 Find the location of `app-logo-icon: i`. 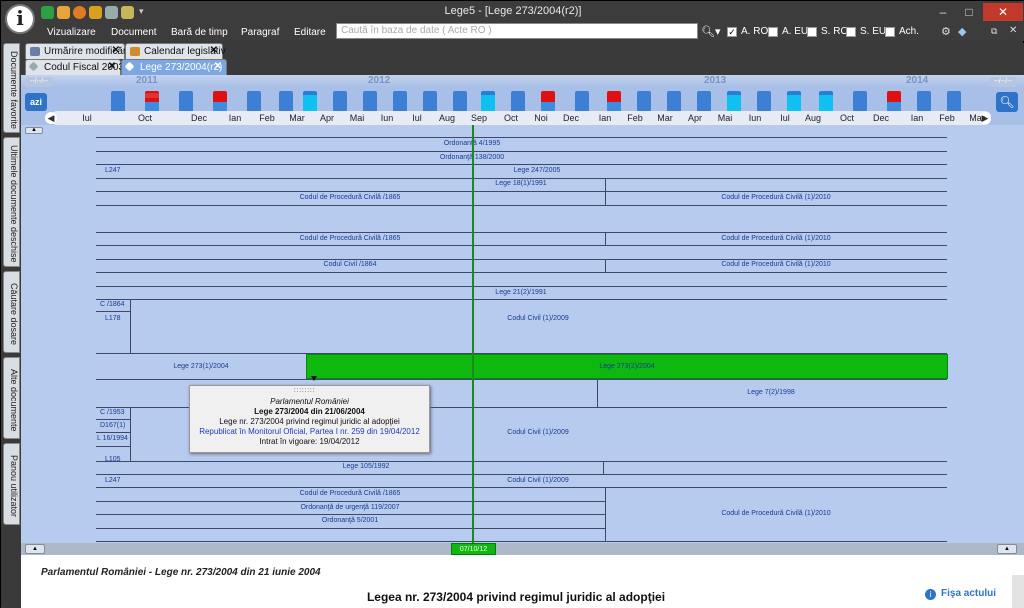

app-logo-icon: i is located at coordinates (20, 19).